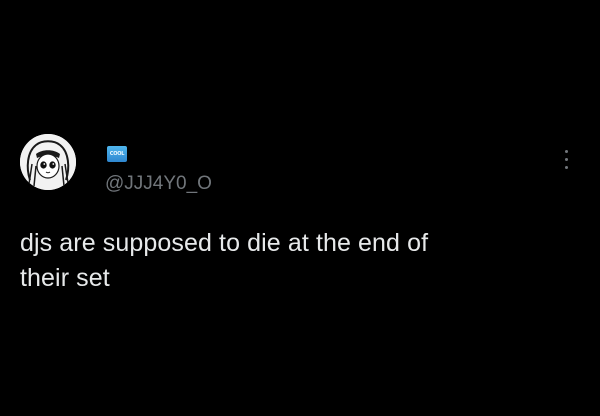  I want to click on badge-text: COOL, so click(117, 154).